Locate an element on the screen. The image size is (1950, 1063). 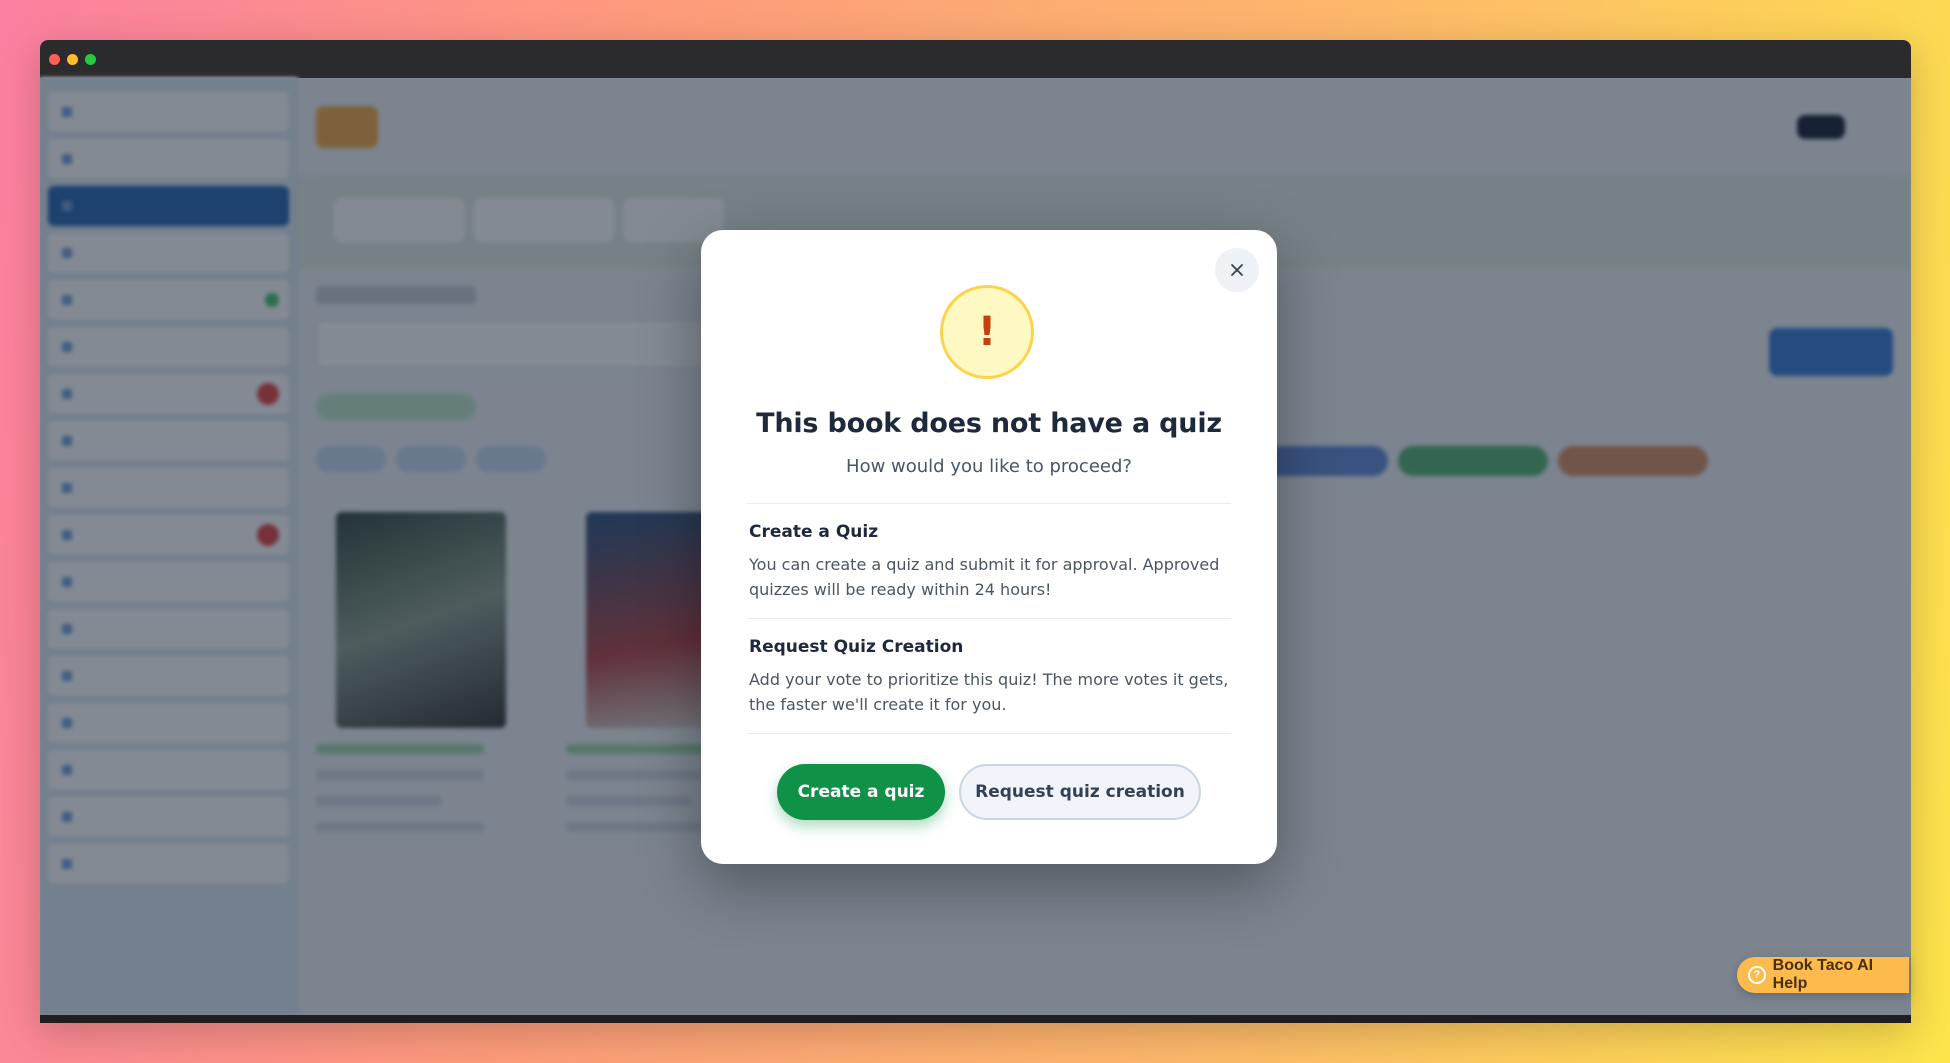
close-button is located at coordinates (1237, 270).